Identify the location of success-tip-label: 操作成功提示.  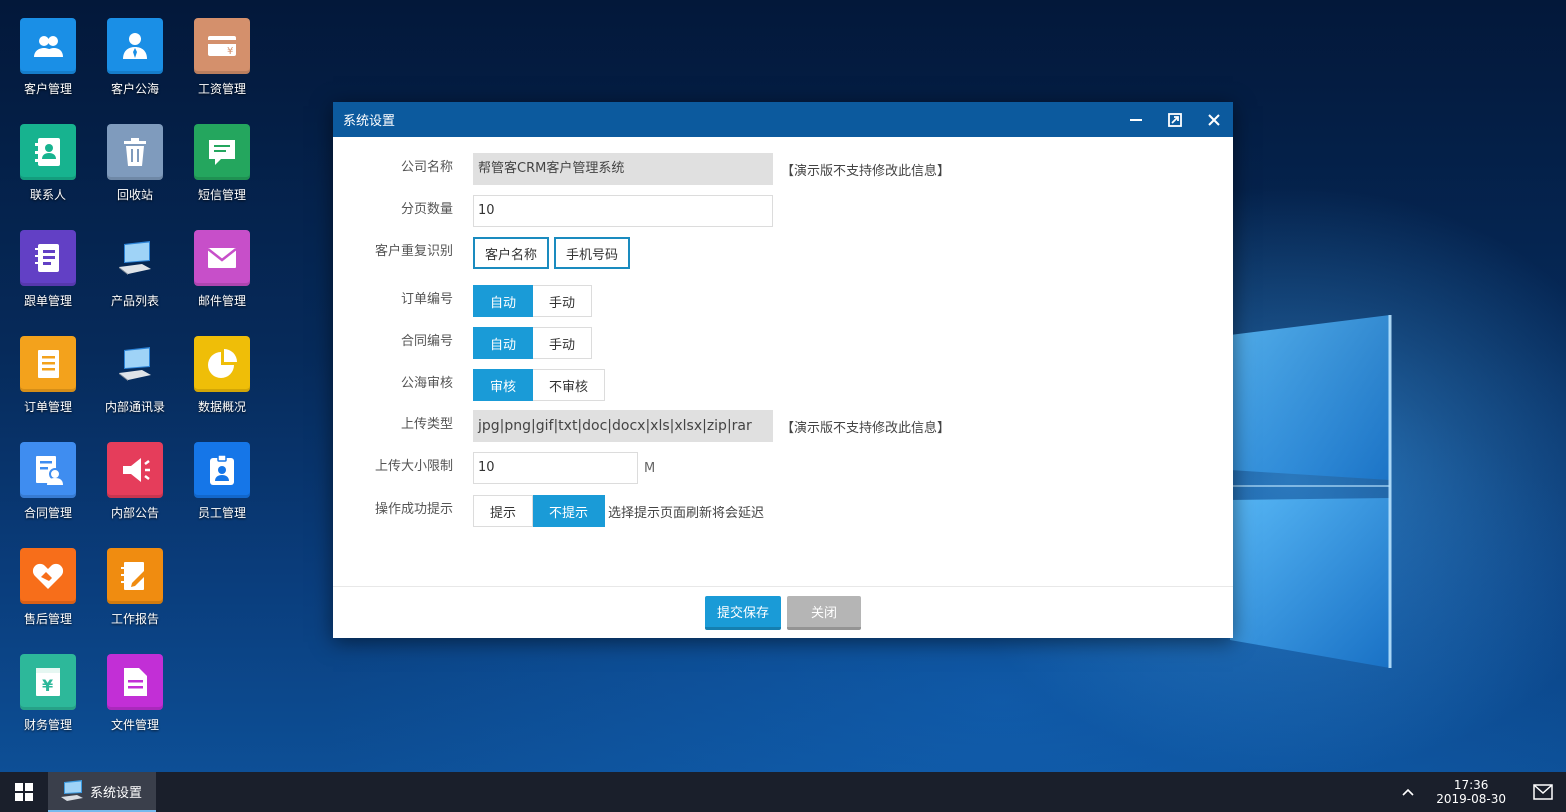
(413, 509).